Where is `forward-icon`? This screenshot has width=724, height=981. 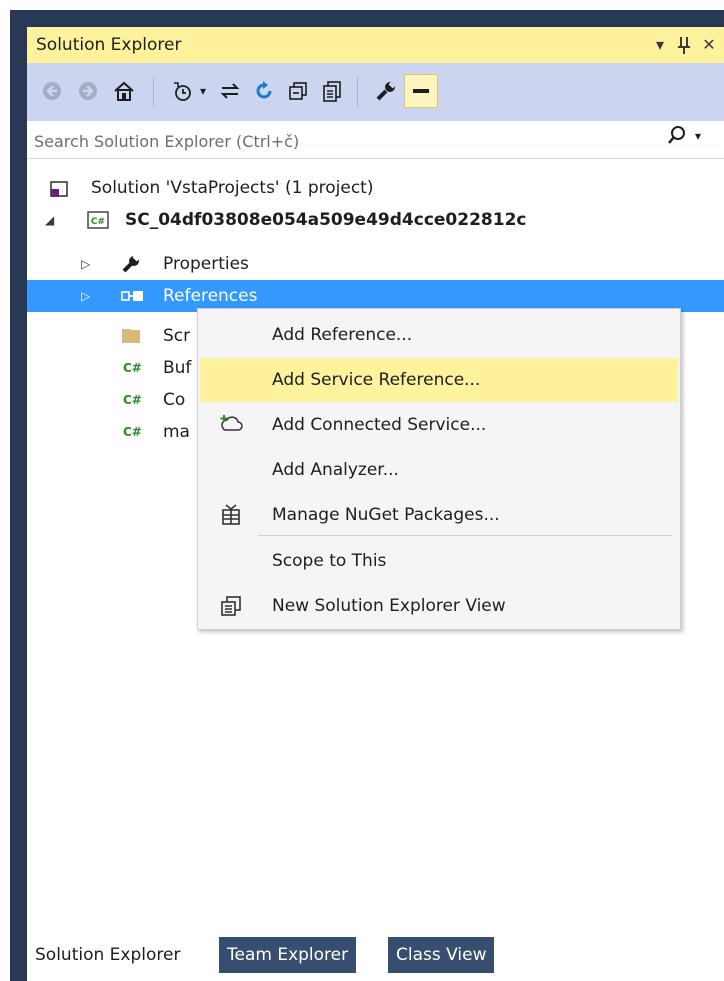 forward-icon is located at coordinates (88, 91).